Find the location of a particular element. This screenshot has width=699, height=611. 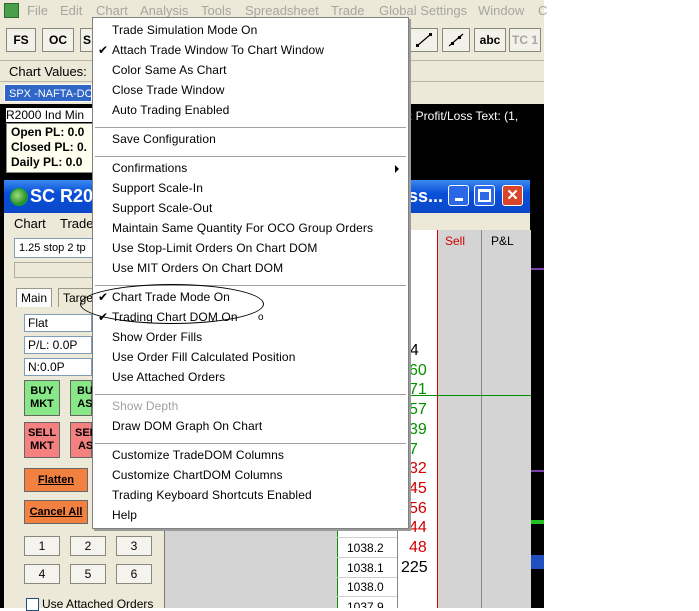

menu-separator is located at coordinates (250, 394).